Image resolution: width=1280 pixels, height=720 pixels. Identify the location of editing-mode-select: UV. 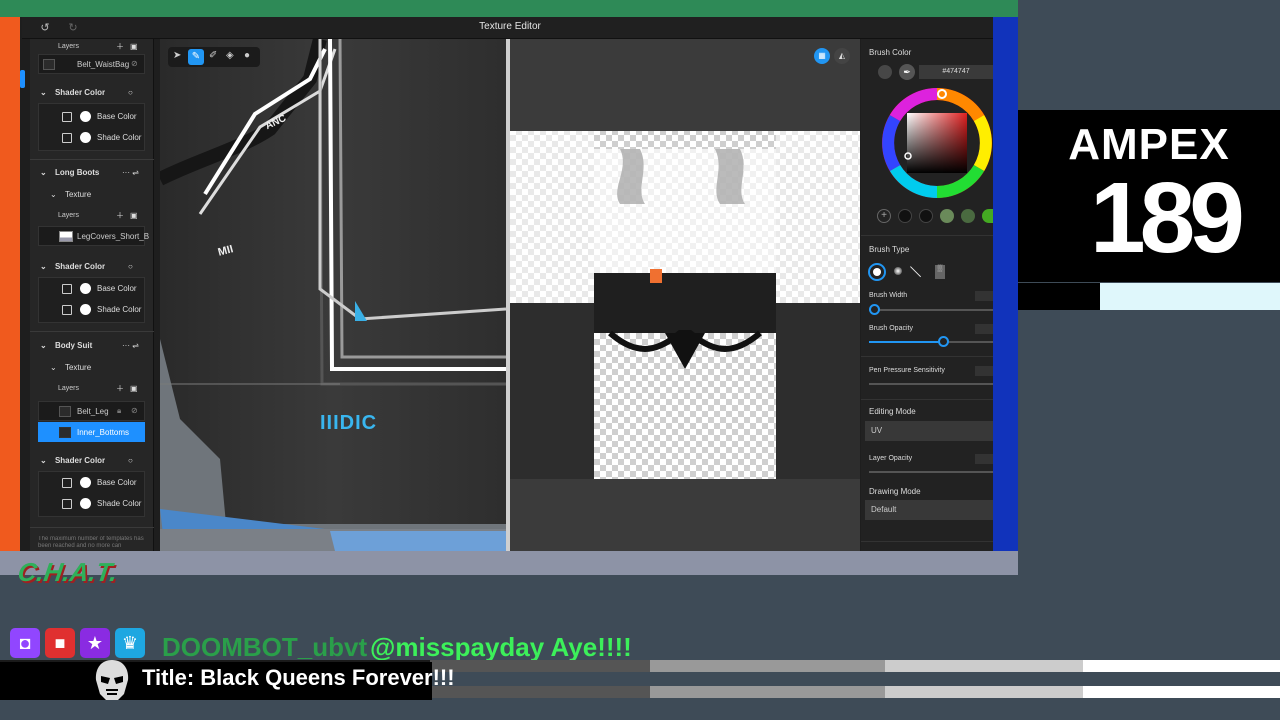
(929, 431).